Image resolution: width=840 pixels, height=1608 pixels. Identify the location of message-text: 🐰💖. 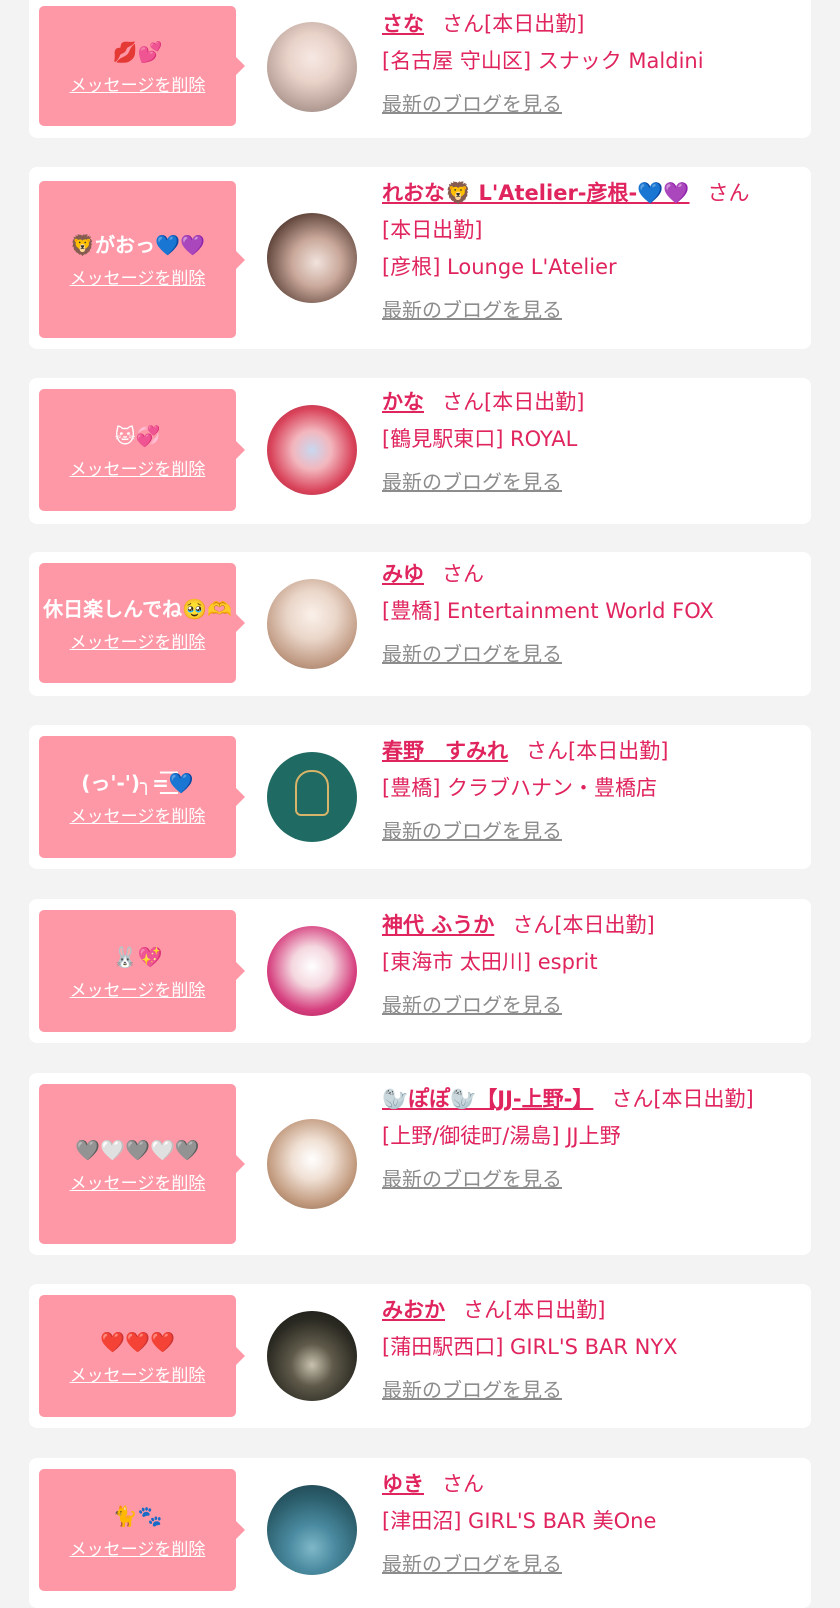
(137, 956).